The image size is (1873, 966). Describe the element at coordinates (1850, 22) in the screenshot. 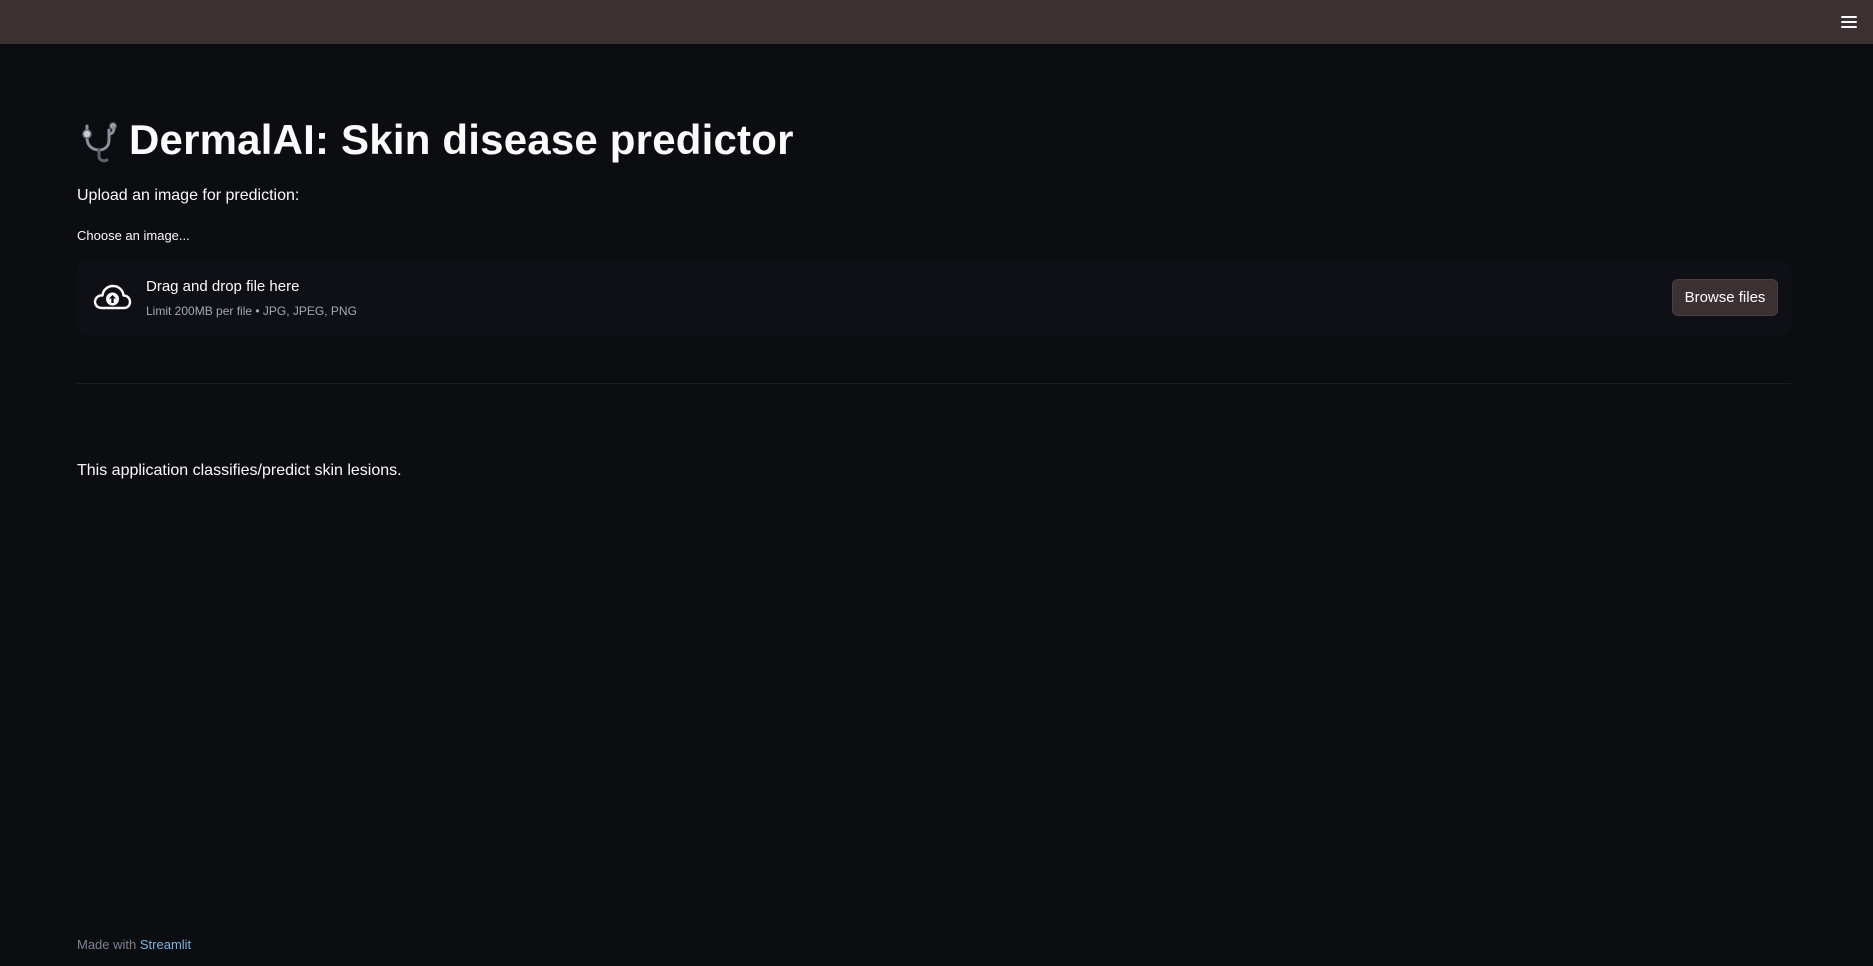

I see `hamburger-menu-icon` at that location.